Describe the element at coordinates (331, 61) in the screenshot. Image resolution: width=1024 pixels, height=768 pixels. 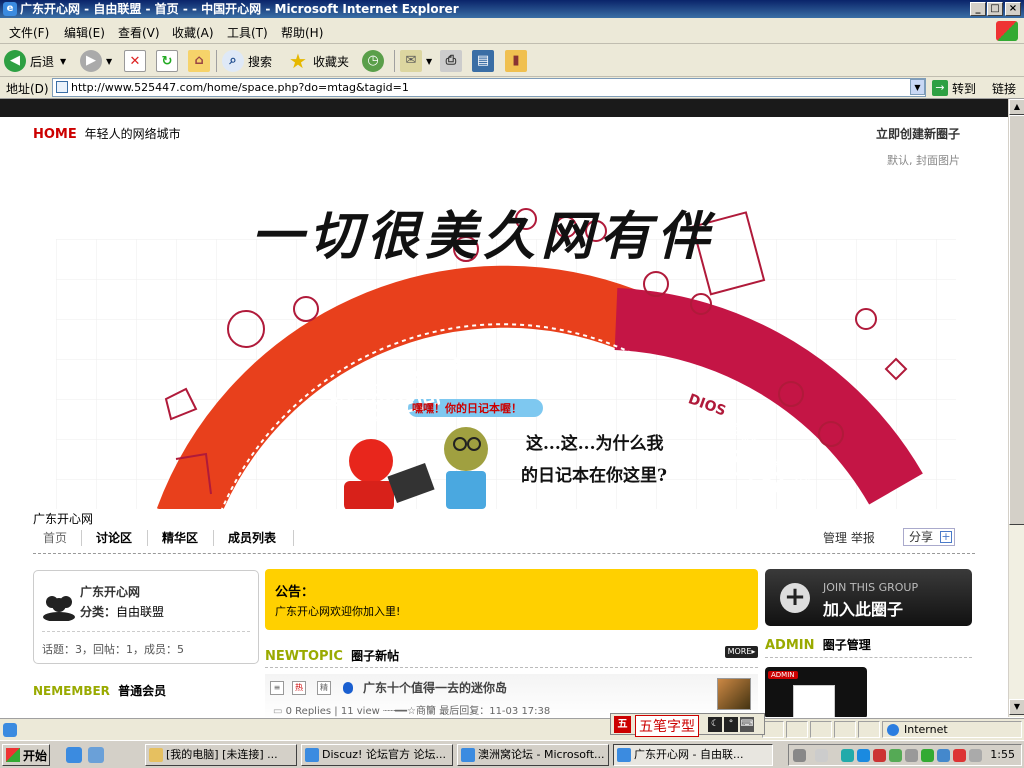
I see `favorites-label: 收藏夹` at that location.